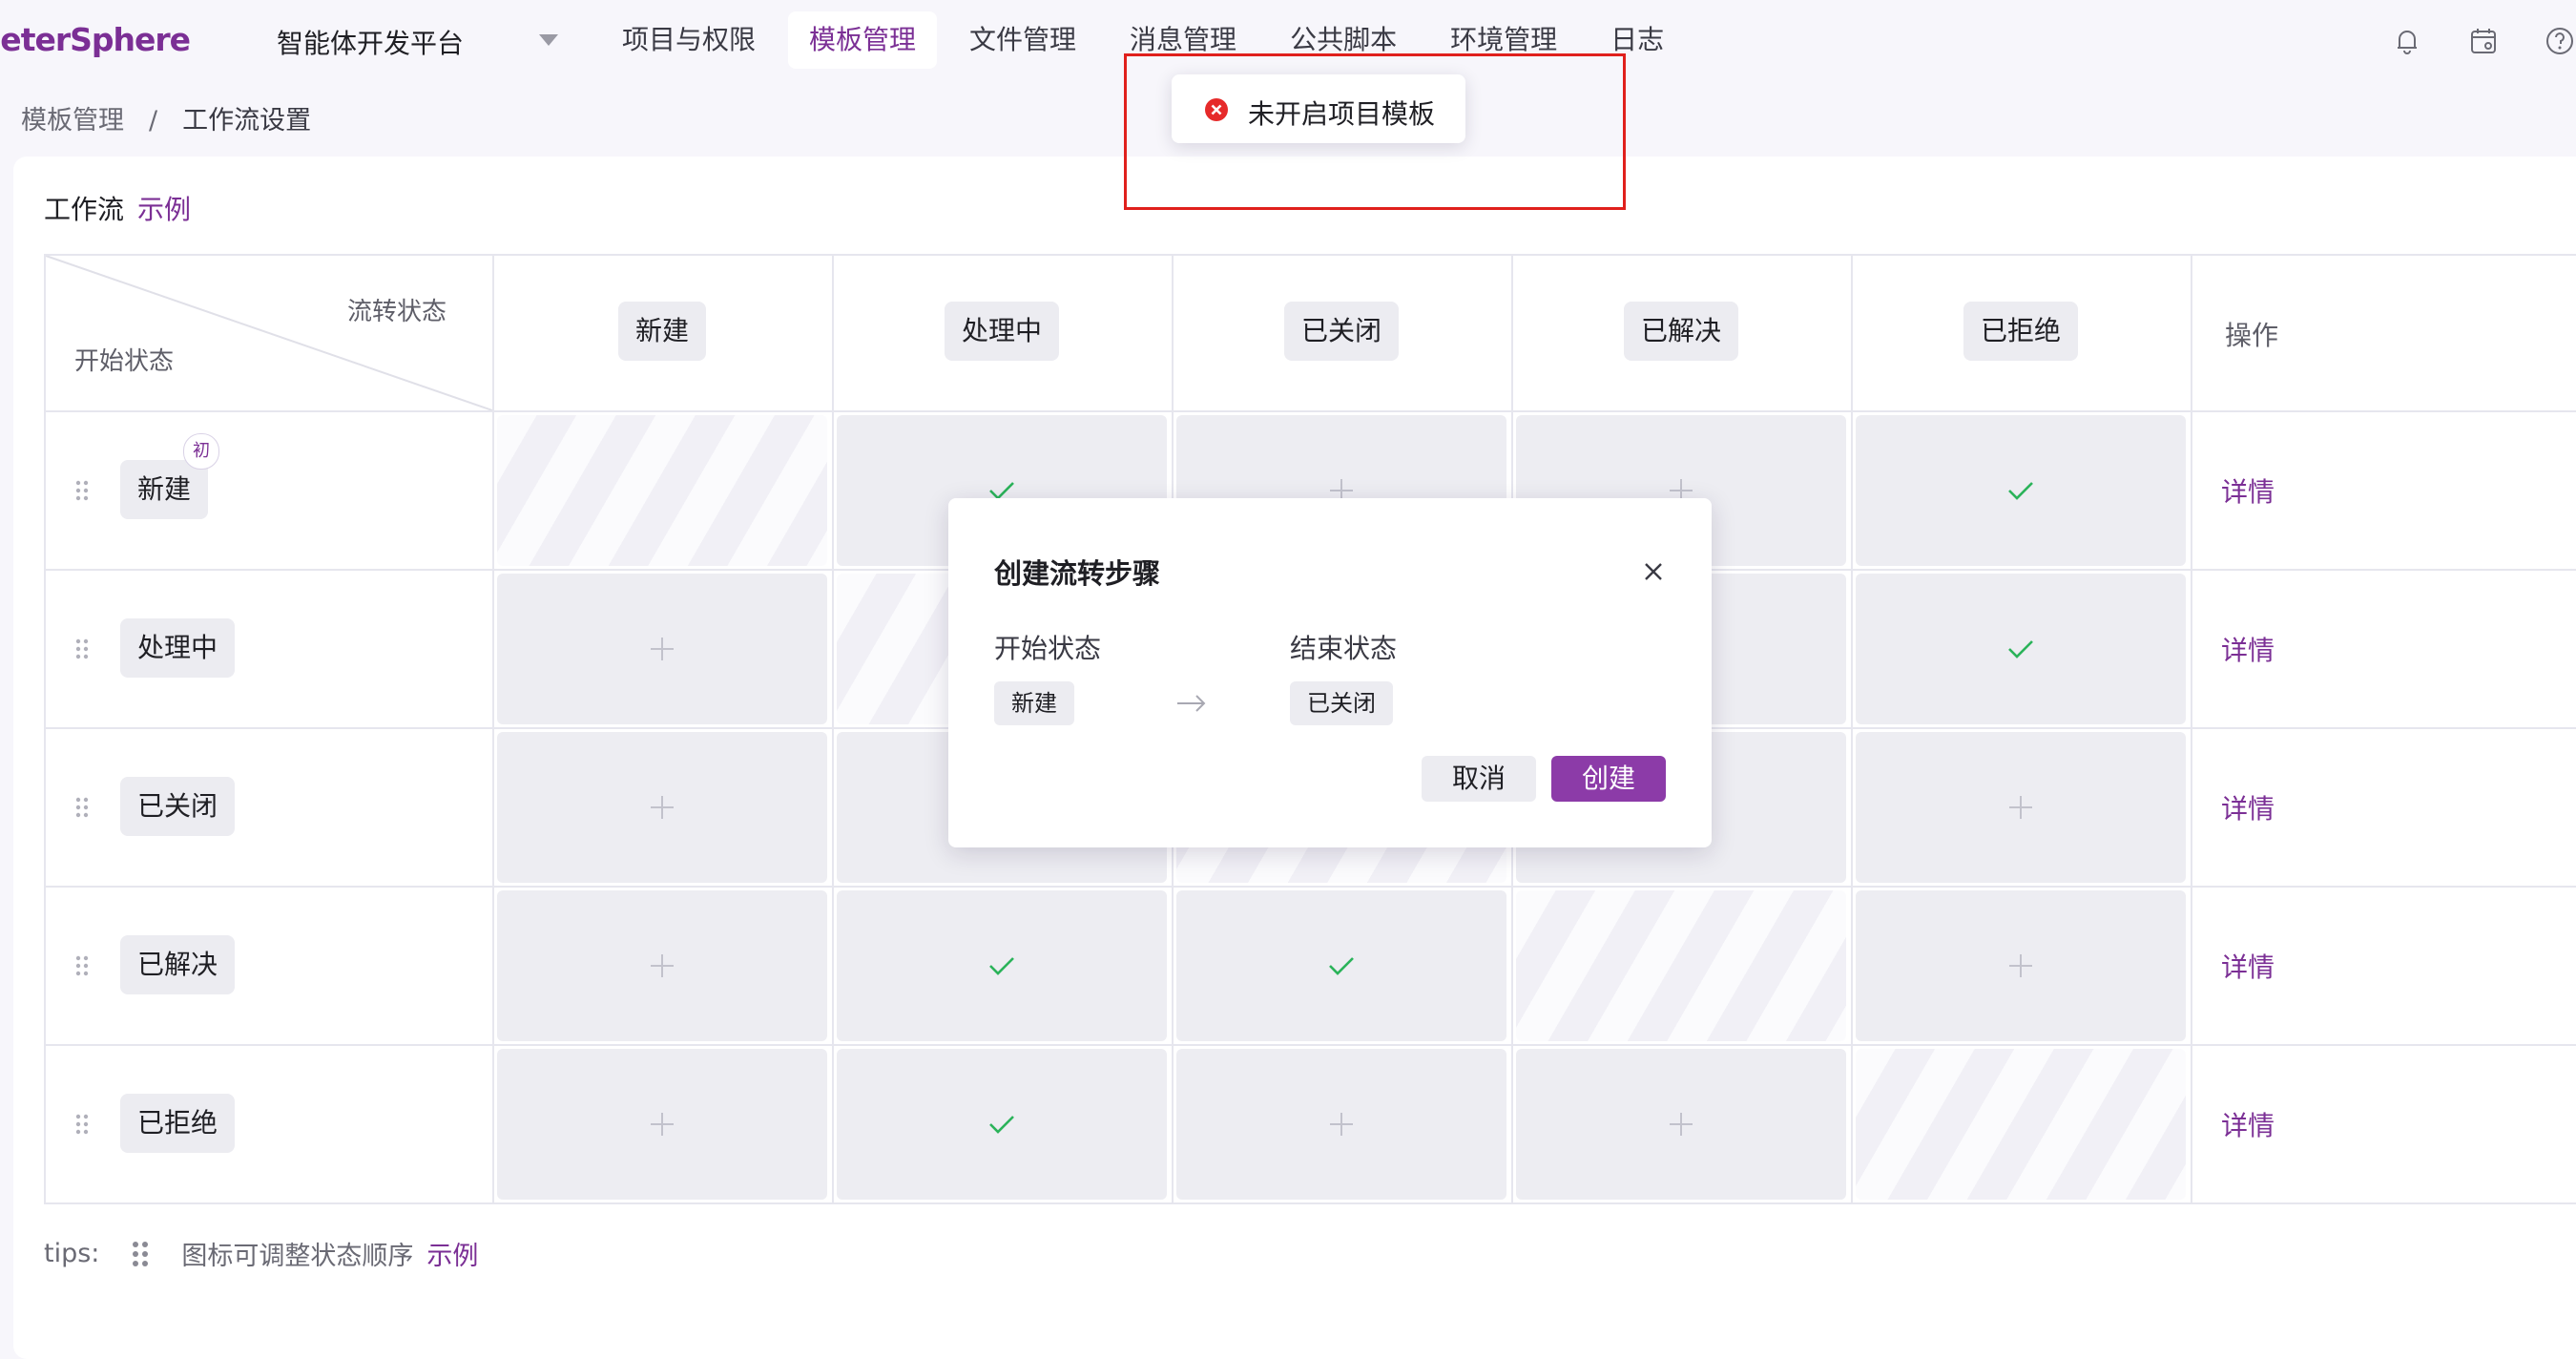  Describe the element at coordinates (548, 40) in the screenshot. I see `chevron-down-icon` at that location.